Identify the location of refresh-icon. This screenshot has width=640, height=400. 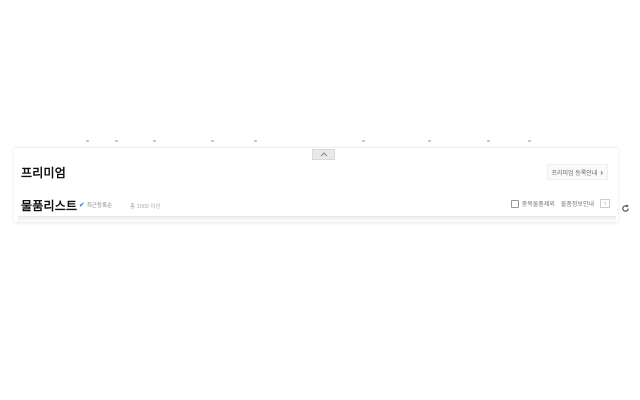
(625, 208).